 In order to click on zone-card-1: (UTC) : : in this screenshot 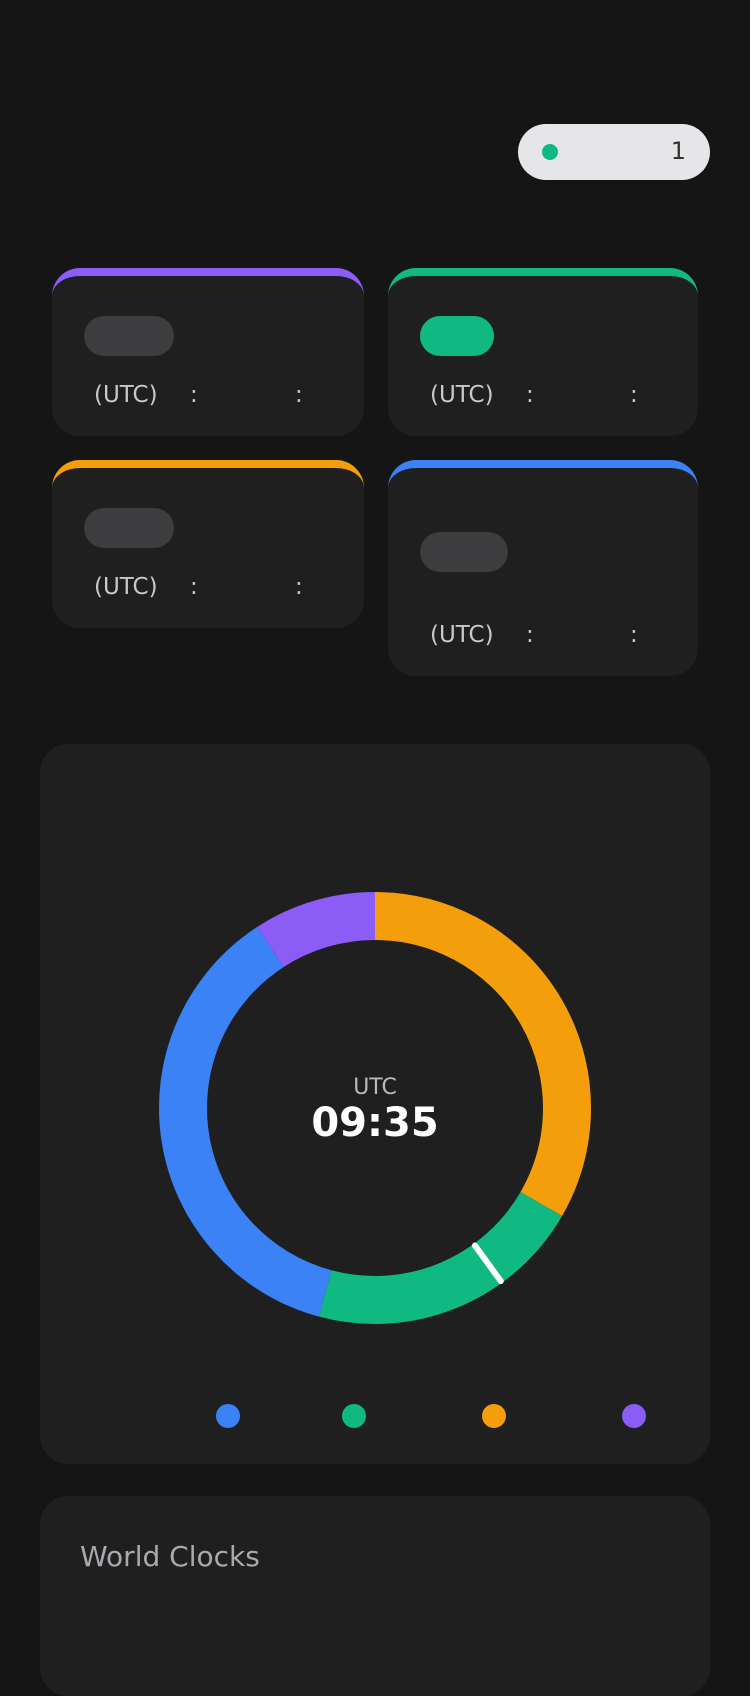, I will do `click(208, 352)`.